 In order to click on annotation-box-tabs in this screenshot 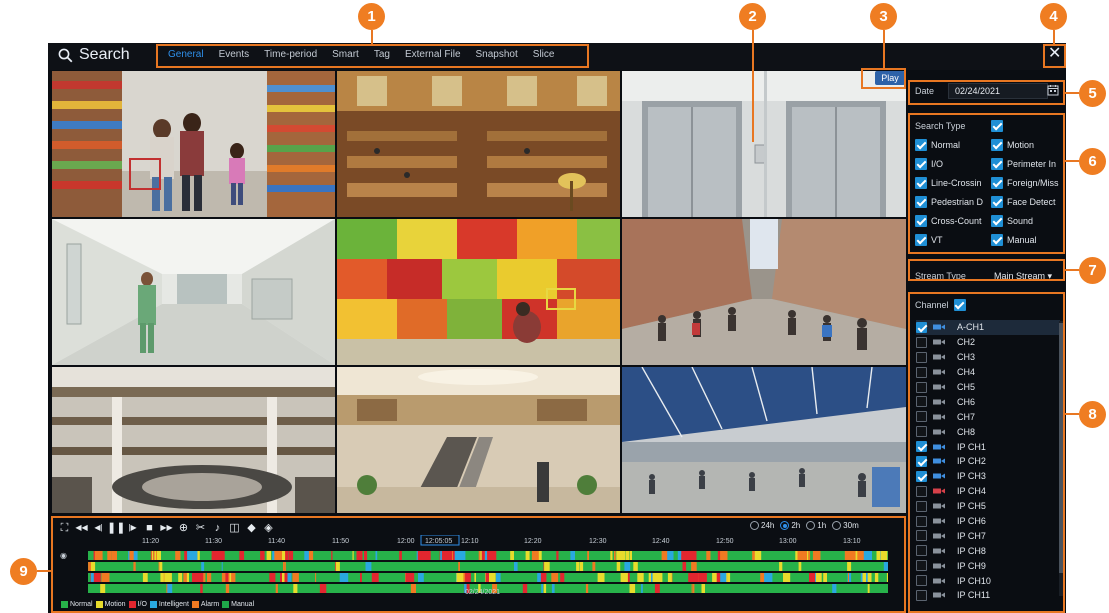, I will do `click(372, 56)`.